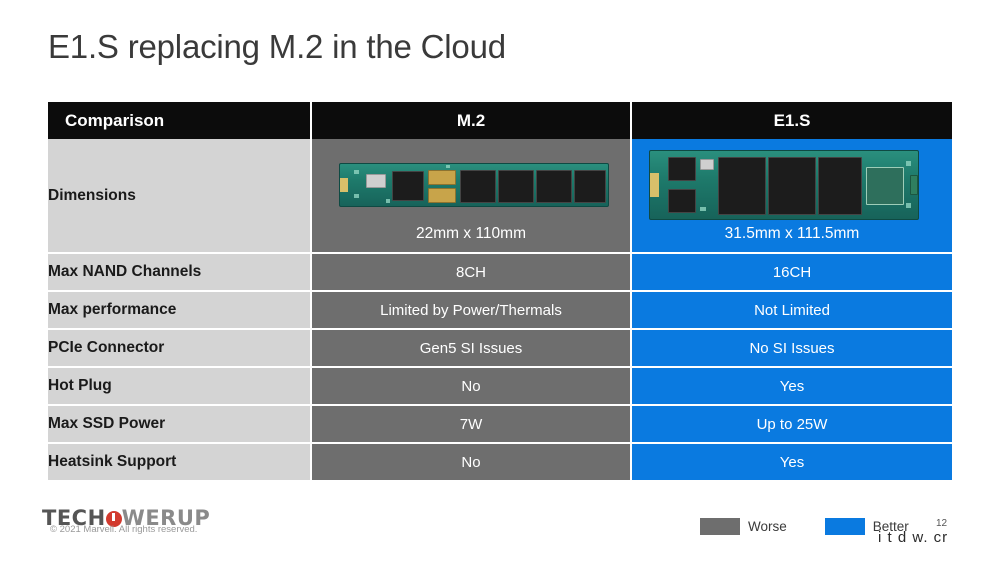 This screenshot has height=561, width=1000. Describe the element at coordinates (792, 387) in the screenshot. I see `cell-e1s-hot-plug: Yes` at that location.